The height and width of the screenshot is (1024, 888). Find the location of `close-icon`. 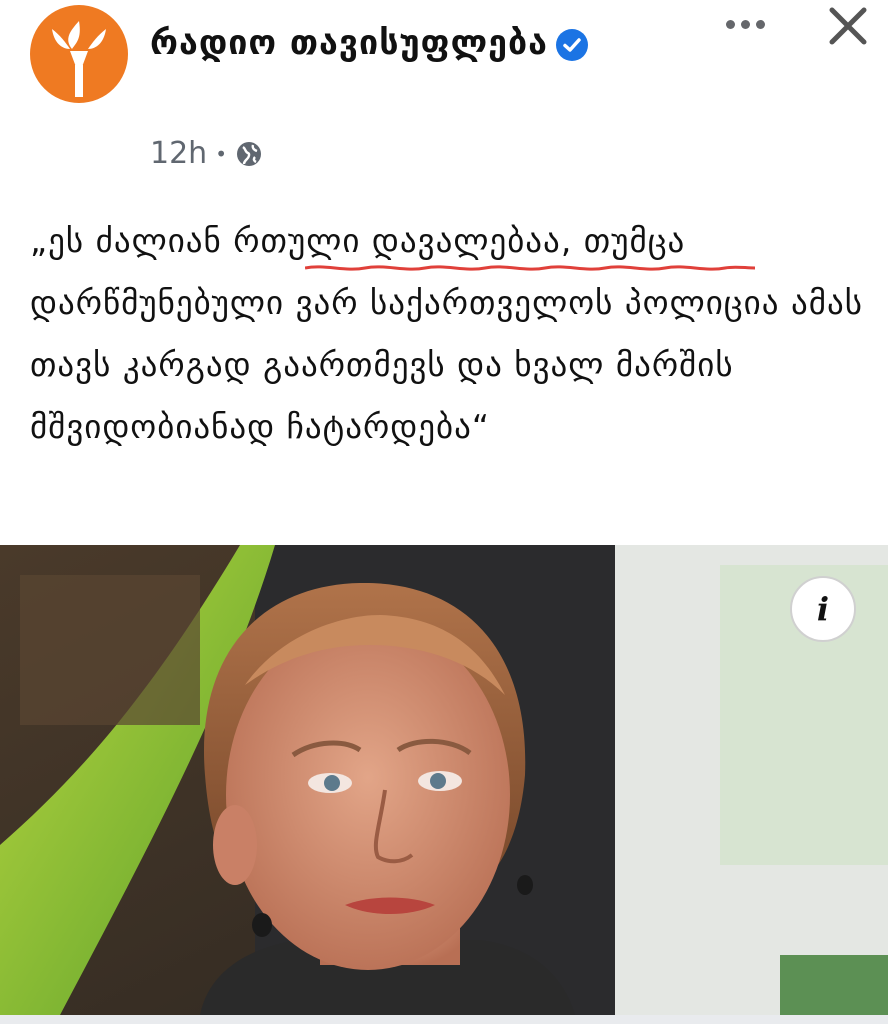

close-icon is located at coordinates (848, 26).